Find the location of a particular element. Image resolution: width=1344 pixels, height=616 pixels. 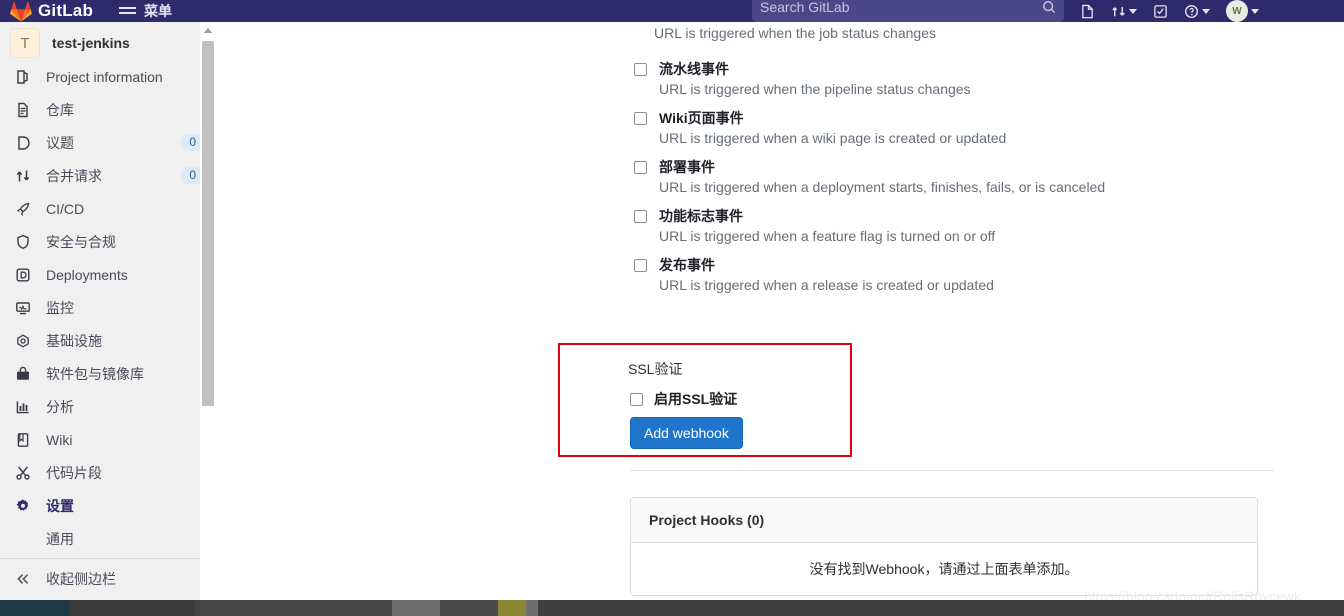

chevron-double-left-icon is located at coordinates (23, 579).